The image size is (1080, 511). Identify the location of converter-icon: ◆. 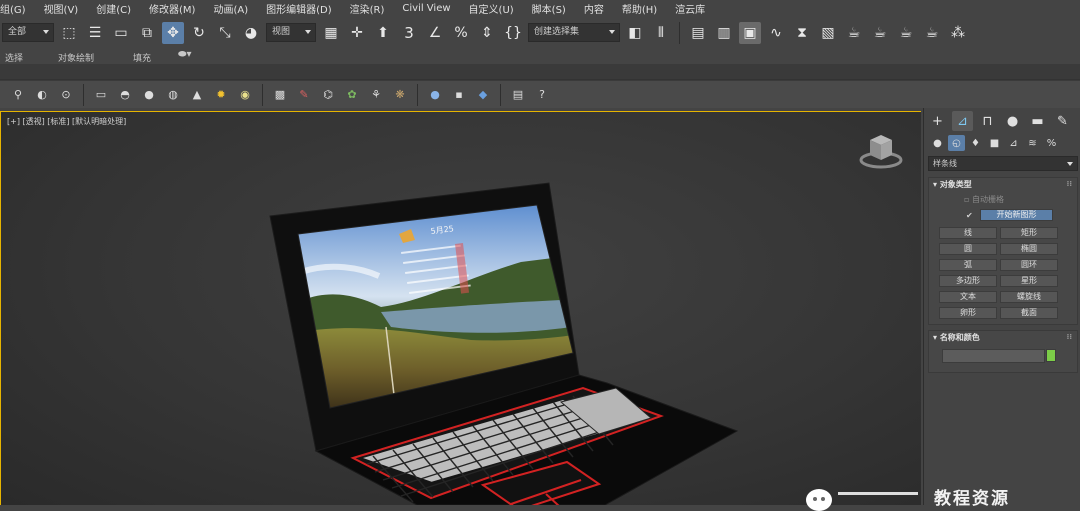
(483, 95).